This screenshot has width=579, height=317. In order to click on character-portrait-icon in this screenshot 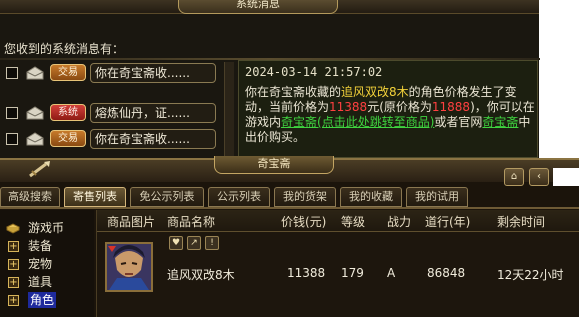, I will do `click(129, 267)`.